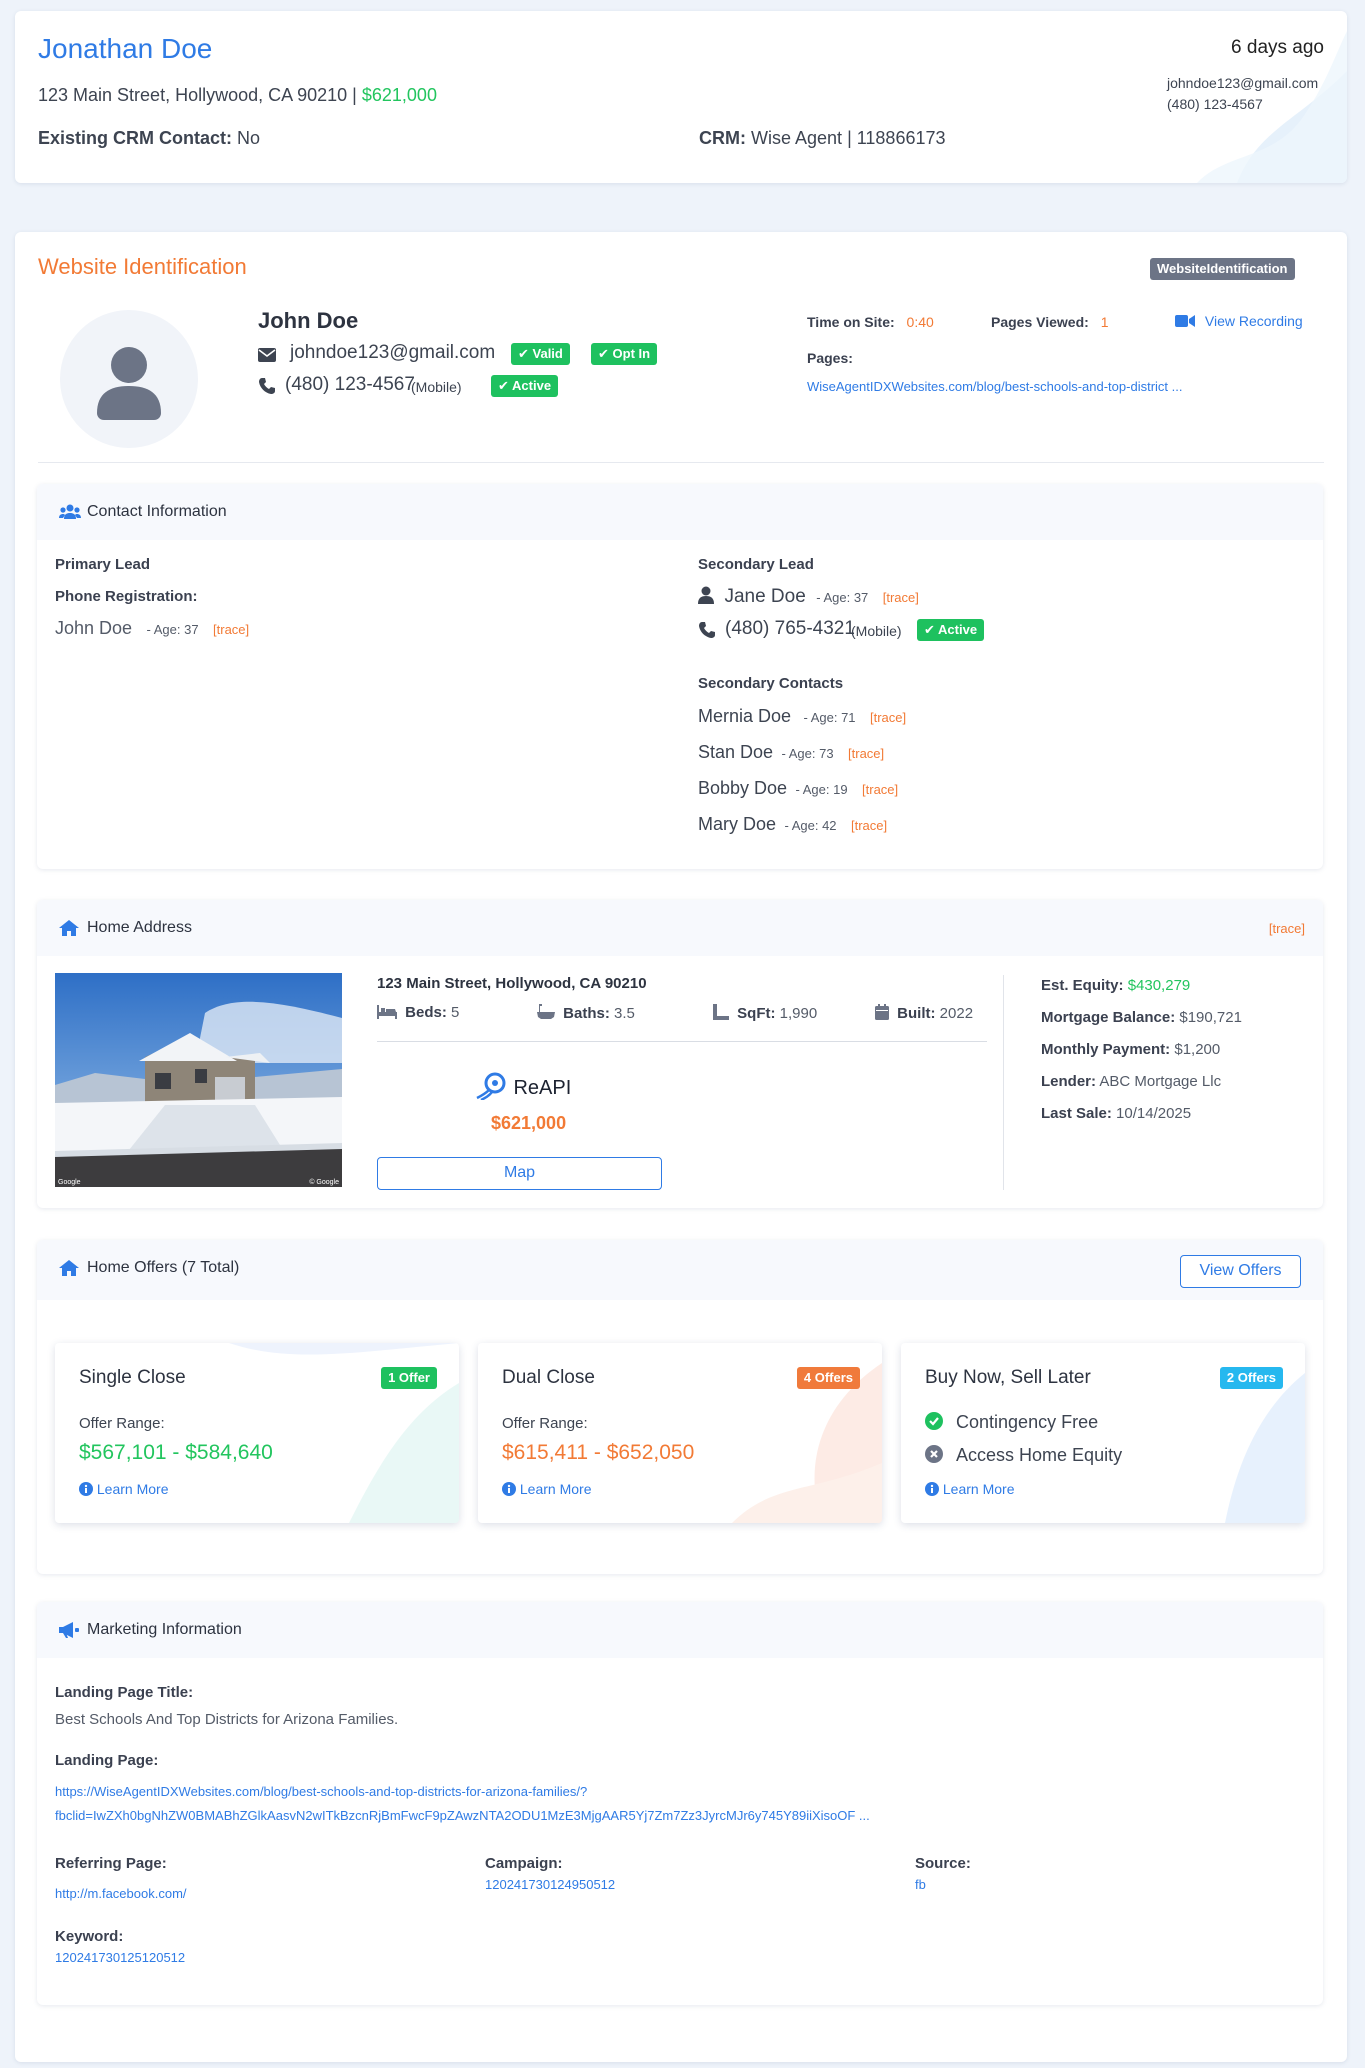  Describe the element at coordinates (1287, 928) in the screenshot. I see `home-trace-link: [trace]` at that location.